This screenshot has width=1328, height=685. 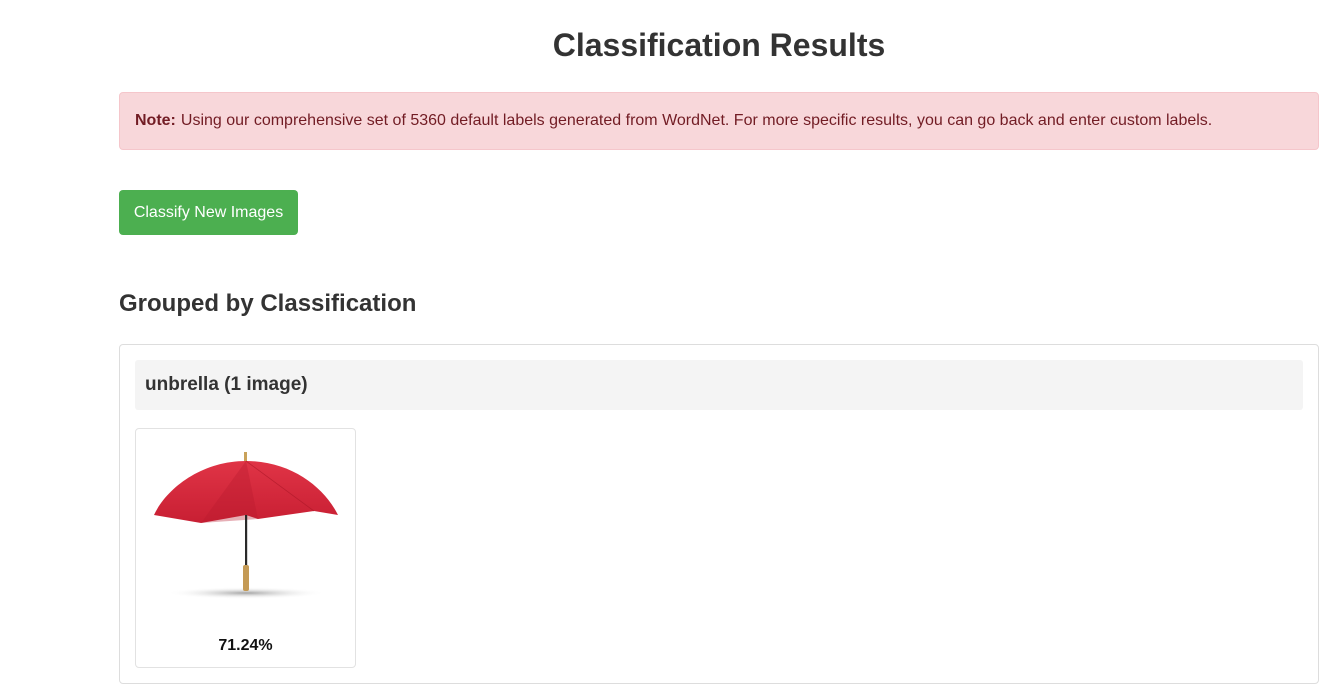 I want to click on section-title: Grouped by Classification, so click(x=268, y=303).